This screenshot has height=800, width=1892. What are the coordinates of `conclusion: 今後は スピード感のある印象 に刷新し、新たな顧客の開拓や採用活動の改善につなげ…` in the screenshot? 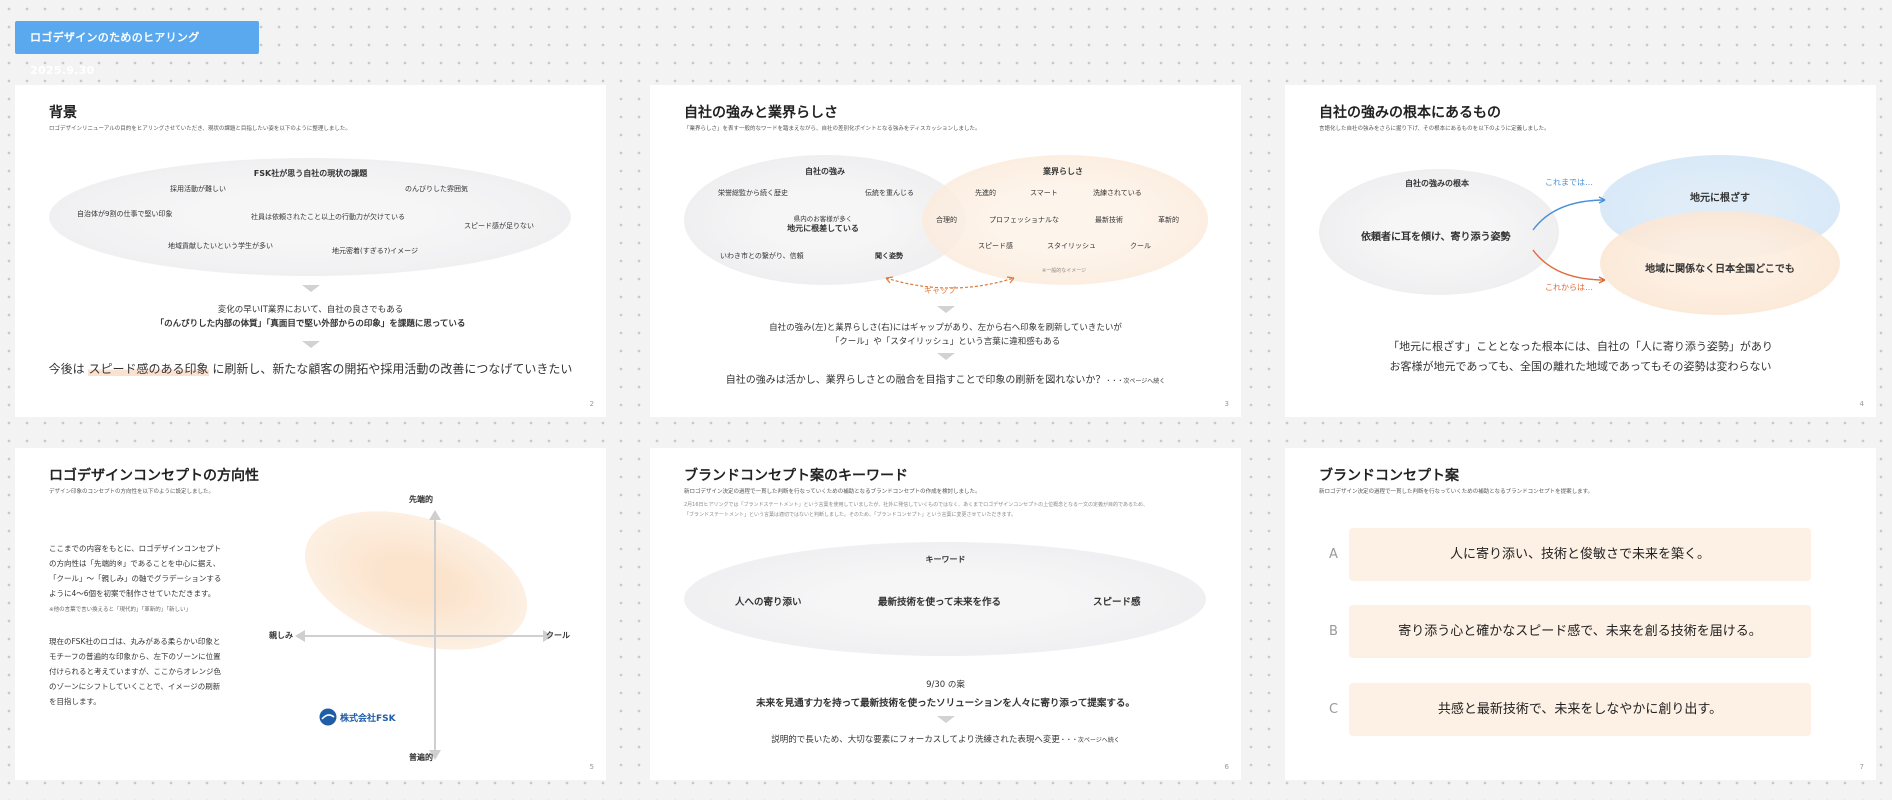 It's located at (310, 369).